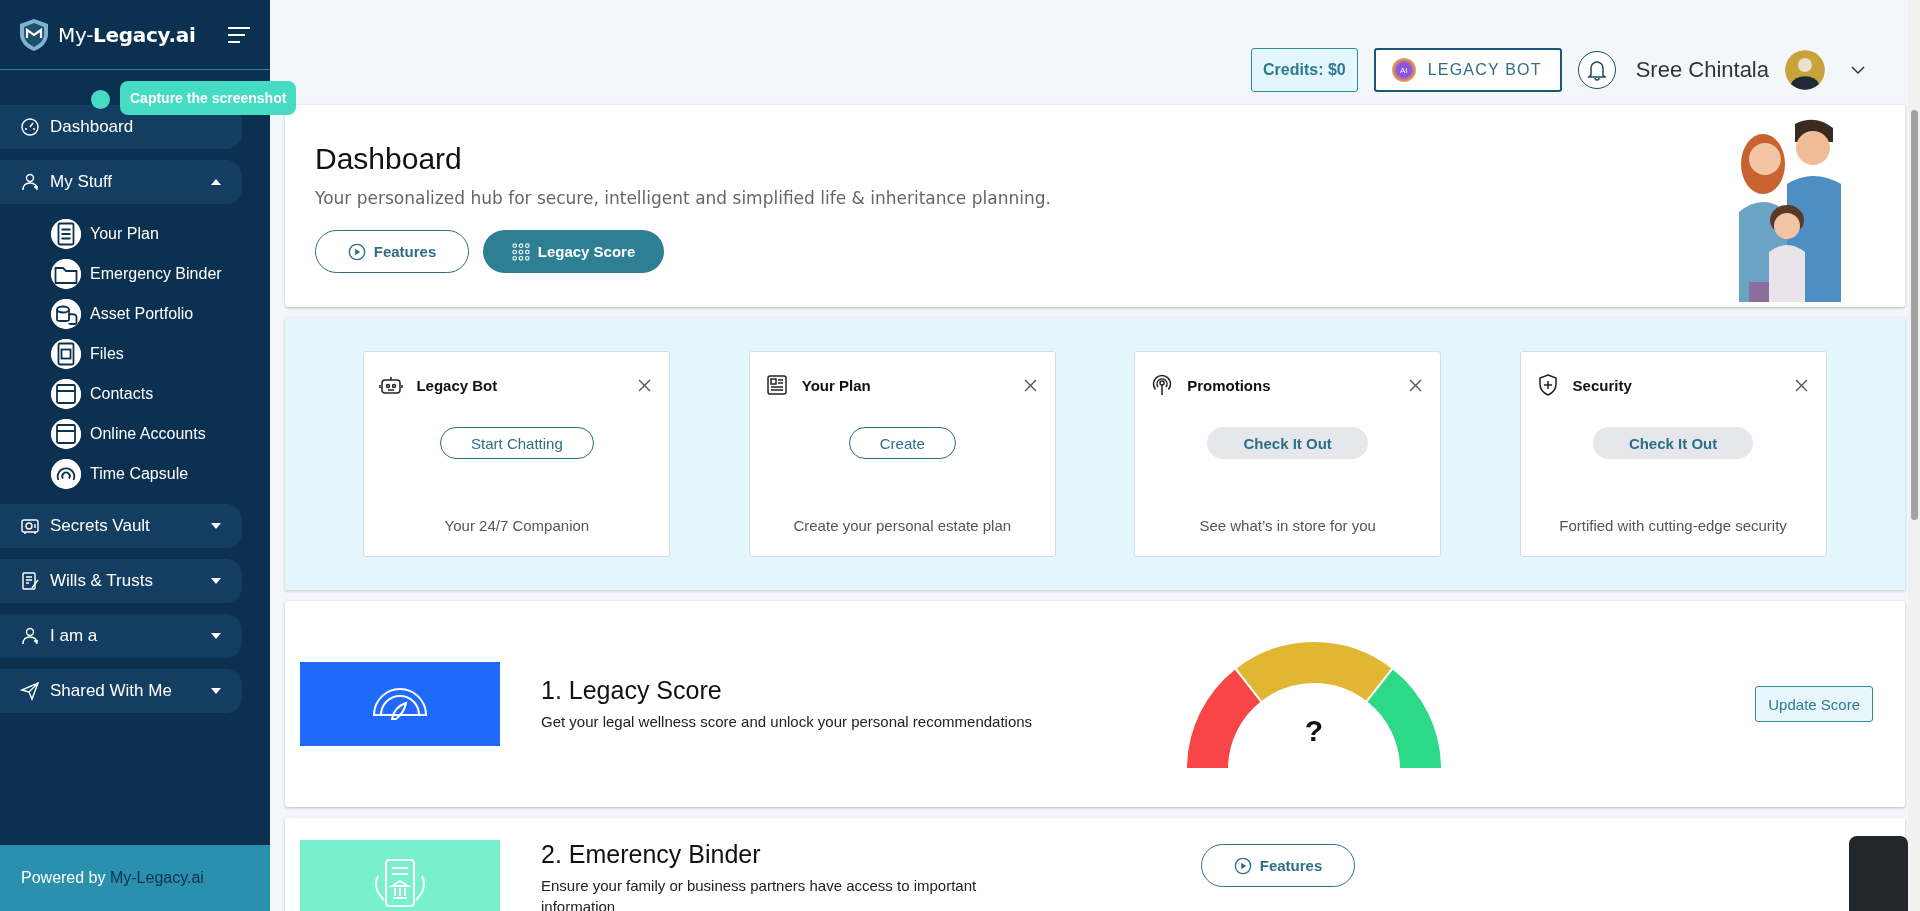 This screenshot has width=1920, height=911. Describe the element at coordinates (66, 354) in the screenshot. I see `file-icon` at that location.